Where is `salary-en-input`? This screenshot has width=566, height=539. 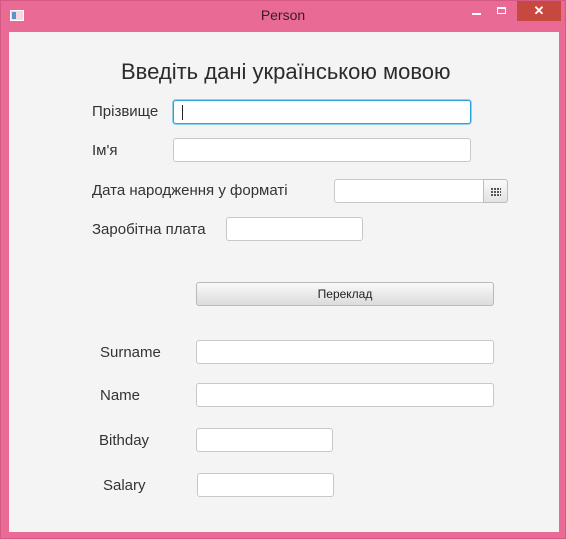
salary-en-input is located at coordinates (265, 485).